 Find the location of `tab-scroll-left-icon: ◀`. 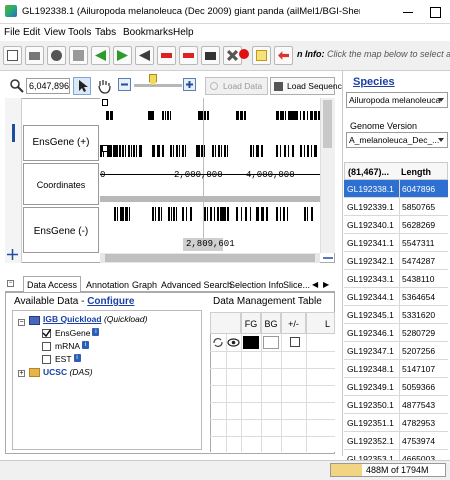

tab-scroll-left-icon: ◀ is located at coordinates (315, 284).